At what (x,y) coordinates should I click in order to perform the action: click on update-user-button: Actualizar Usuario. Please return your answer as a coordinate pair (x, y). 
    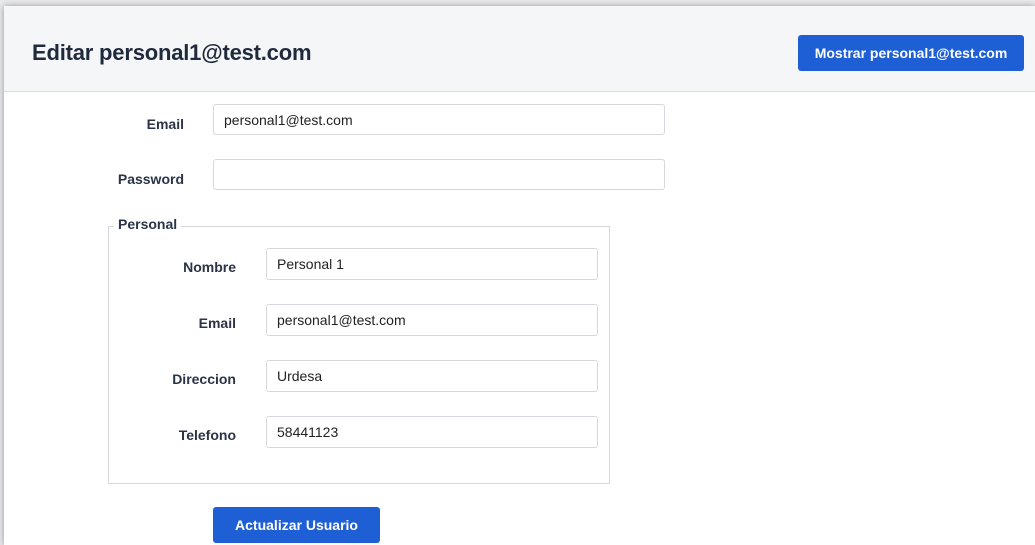
    Looking at the image, I should click on (296, 525).